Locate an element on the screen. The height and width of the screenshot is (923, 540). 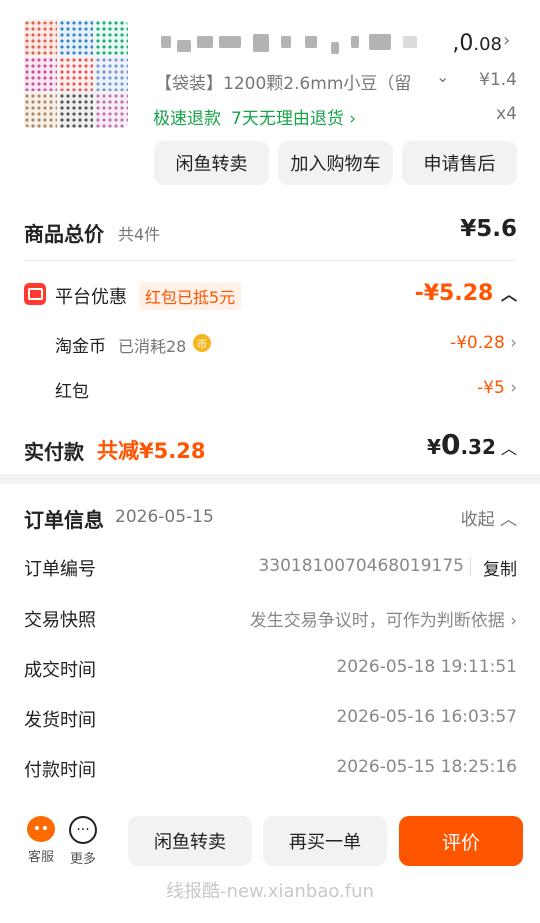
total-count: 共4件 is located at coordinates (139, 234).